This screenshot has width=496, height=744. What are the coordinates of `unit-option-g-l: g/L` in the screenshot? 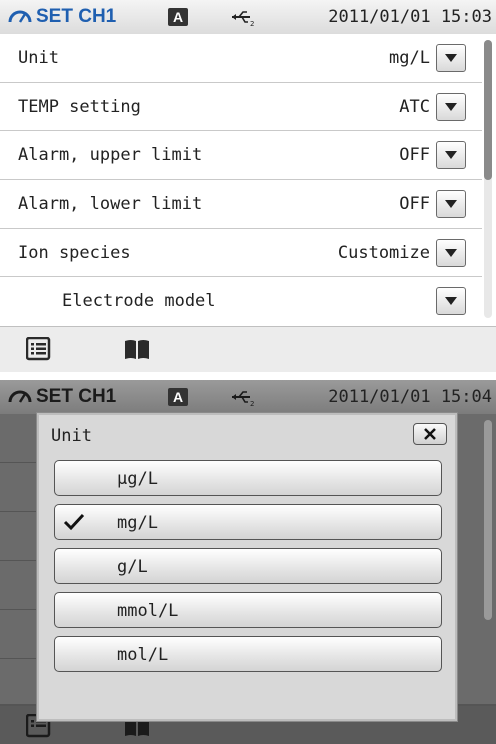 It's located at (248, 566).